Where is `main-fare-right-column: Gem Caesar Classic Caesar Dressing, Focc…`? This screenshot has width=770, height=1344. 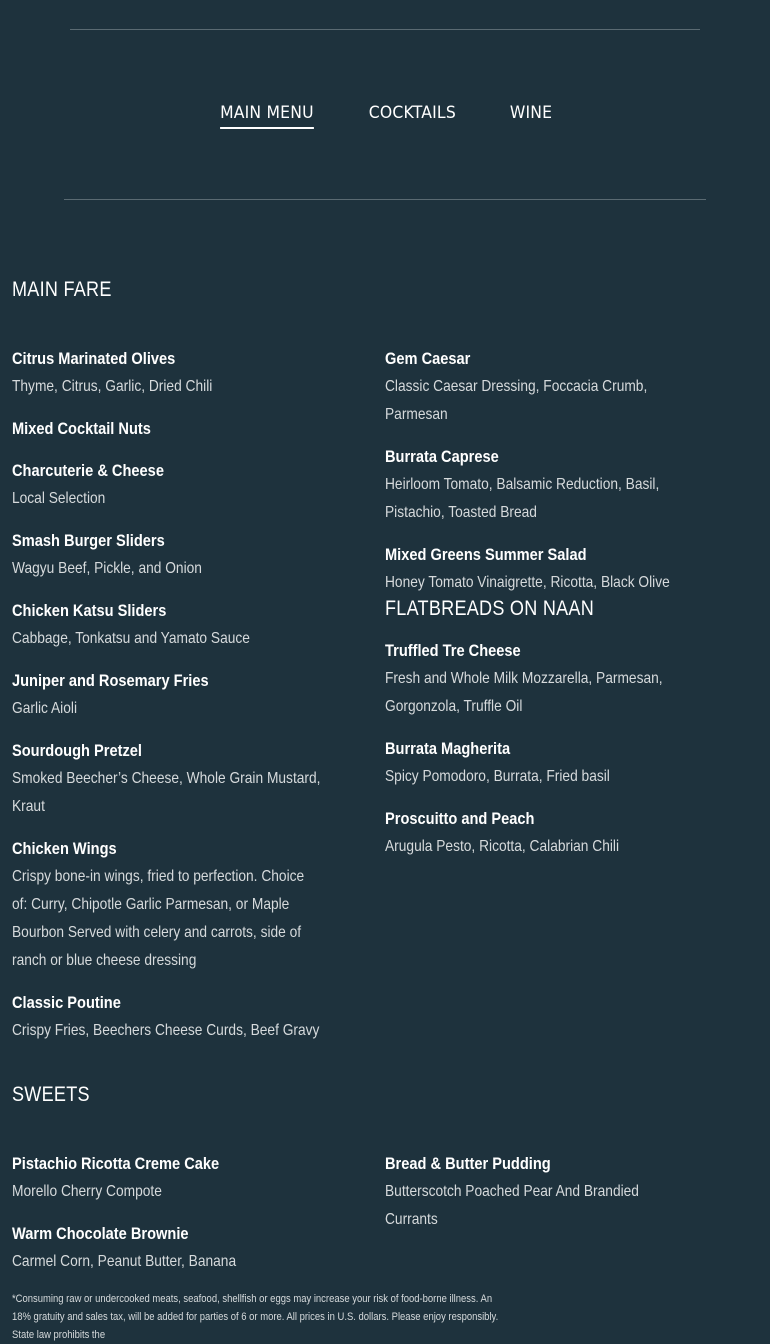
main-fare-right-column: Gem Caesar Classic Caesar Dressing, Focc… is located at coordinates (572, 478).